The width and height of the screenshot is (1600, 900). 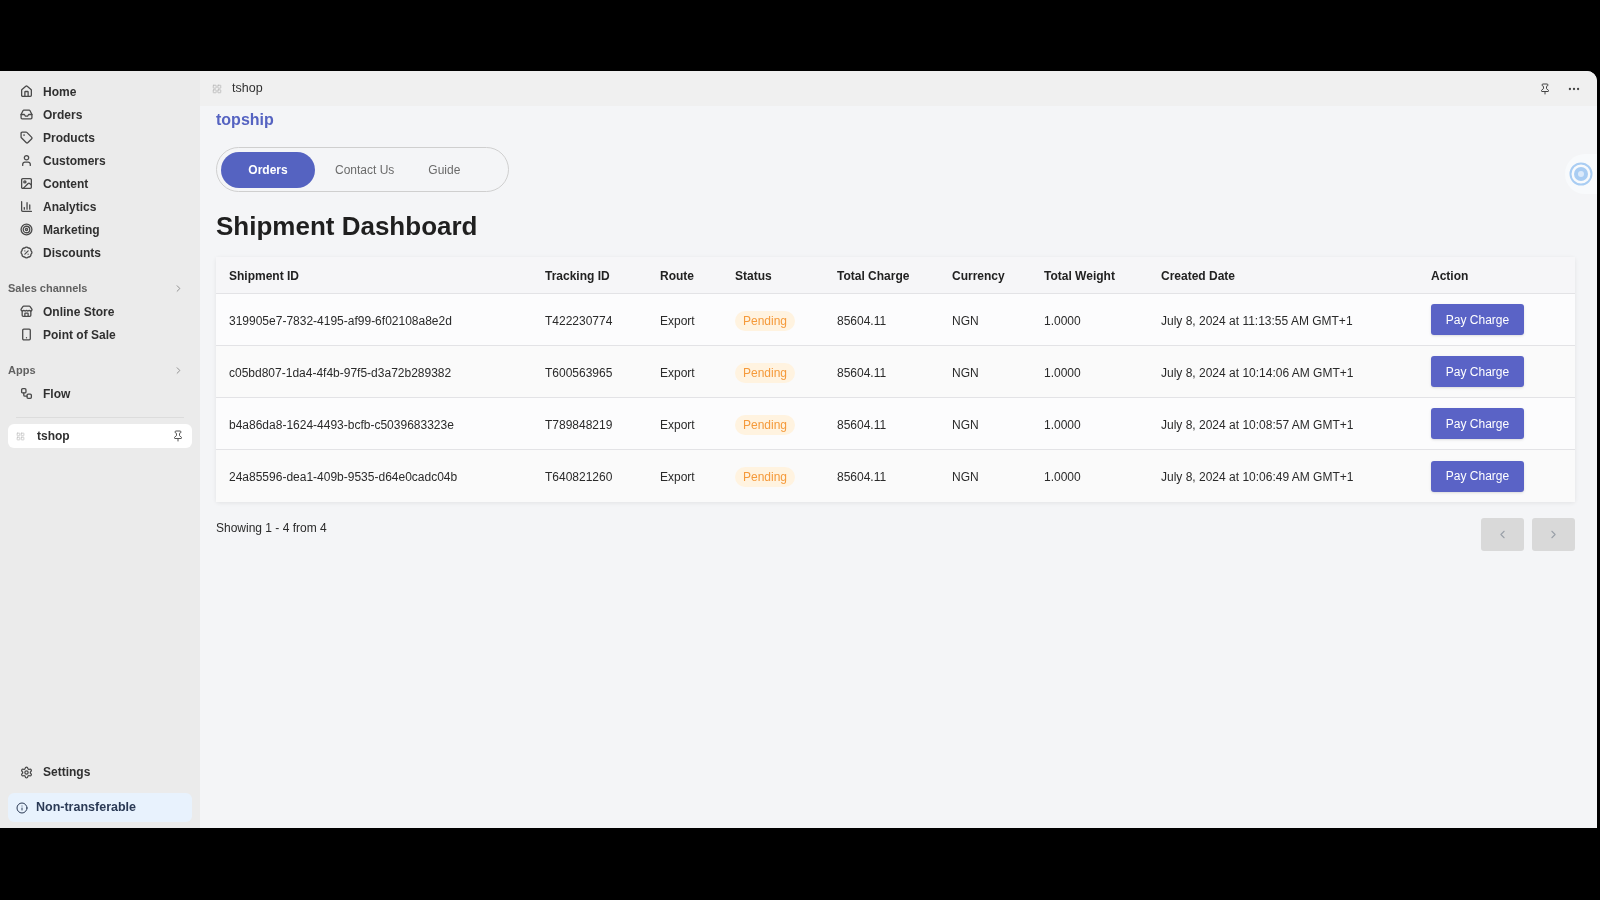 What do you see at coordinates (579, 320) in the screenshot?
I see `table-cell: T422230774` at bounding box center [579, 320].